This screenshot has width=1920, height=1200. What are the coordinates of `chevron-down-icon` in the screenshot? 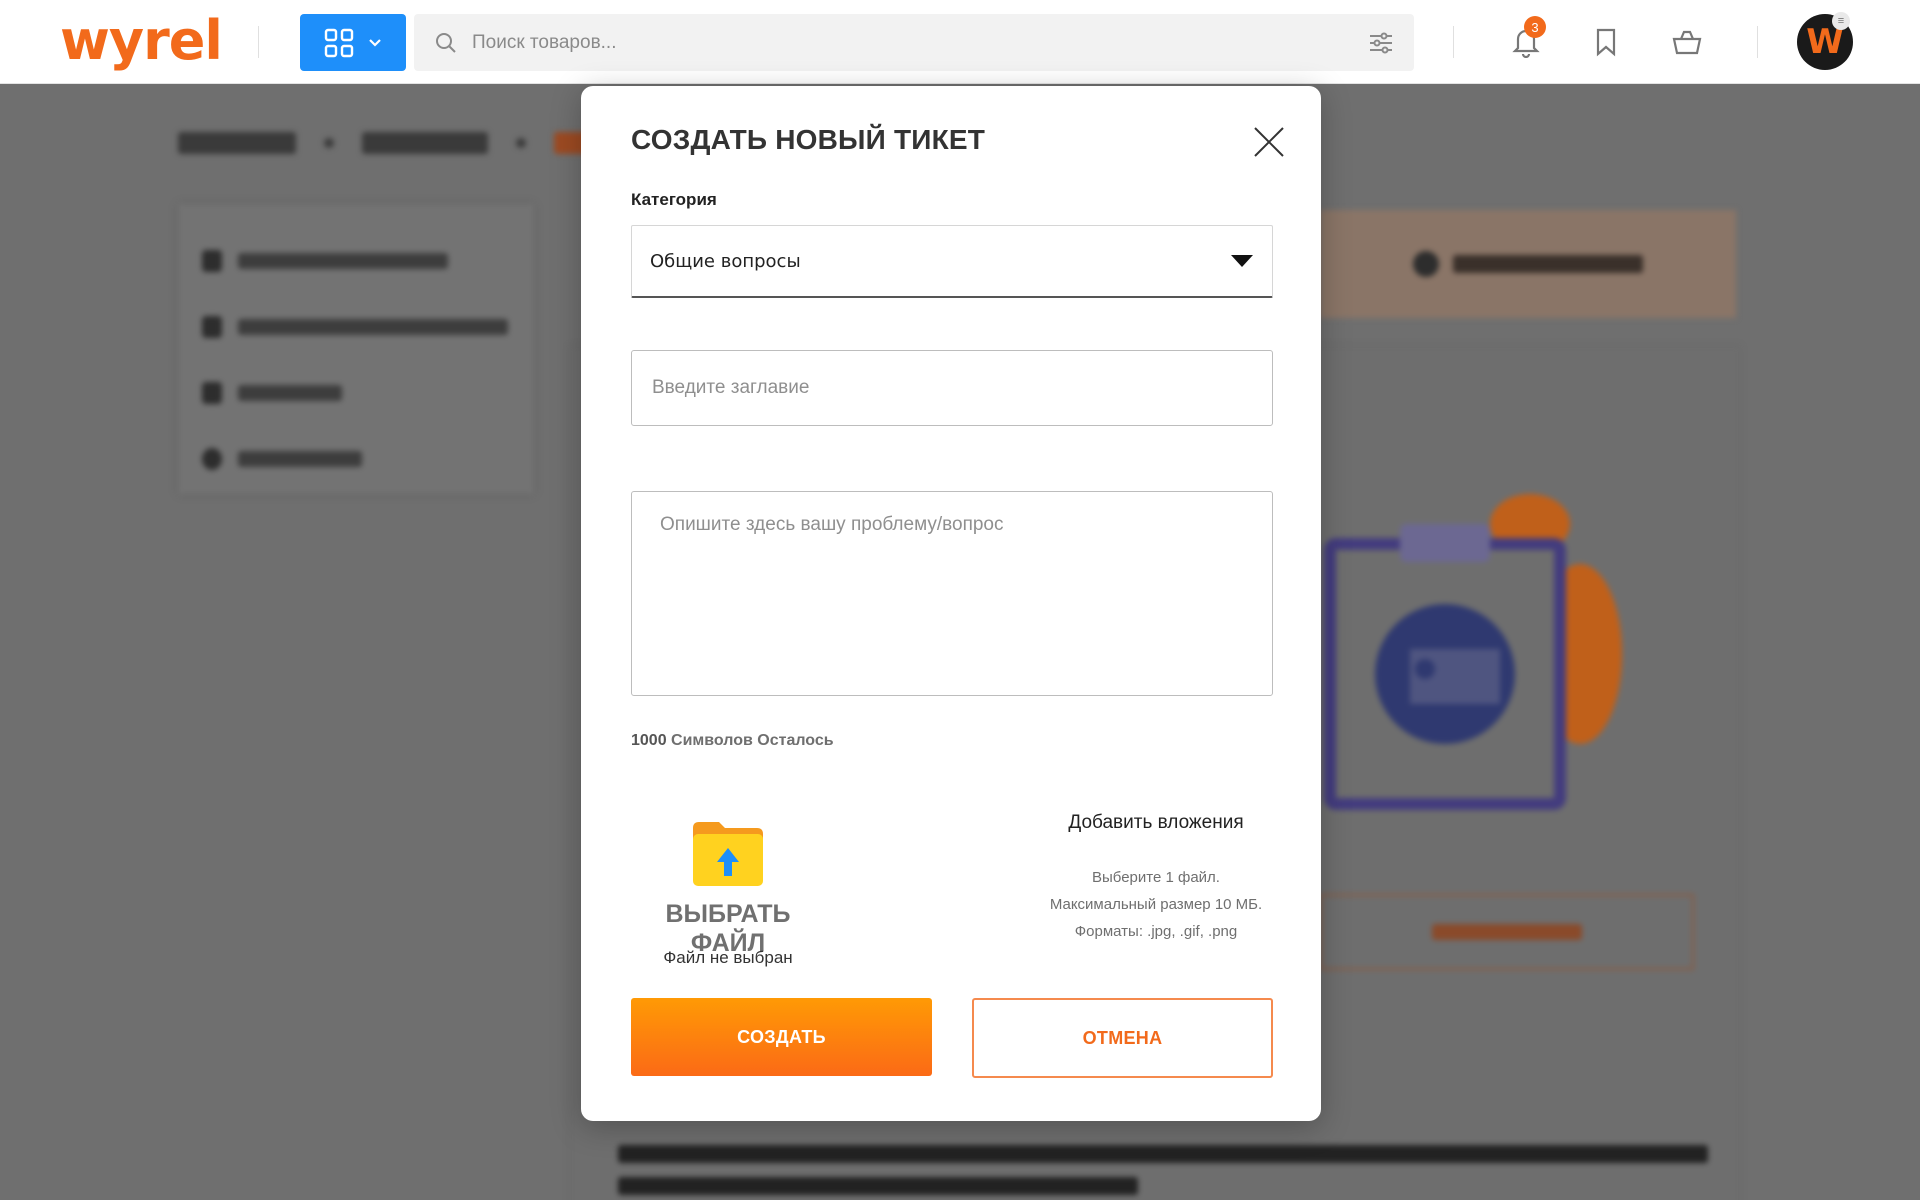 It's located at (375, 42).